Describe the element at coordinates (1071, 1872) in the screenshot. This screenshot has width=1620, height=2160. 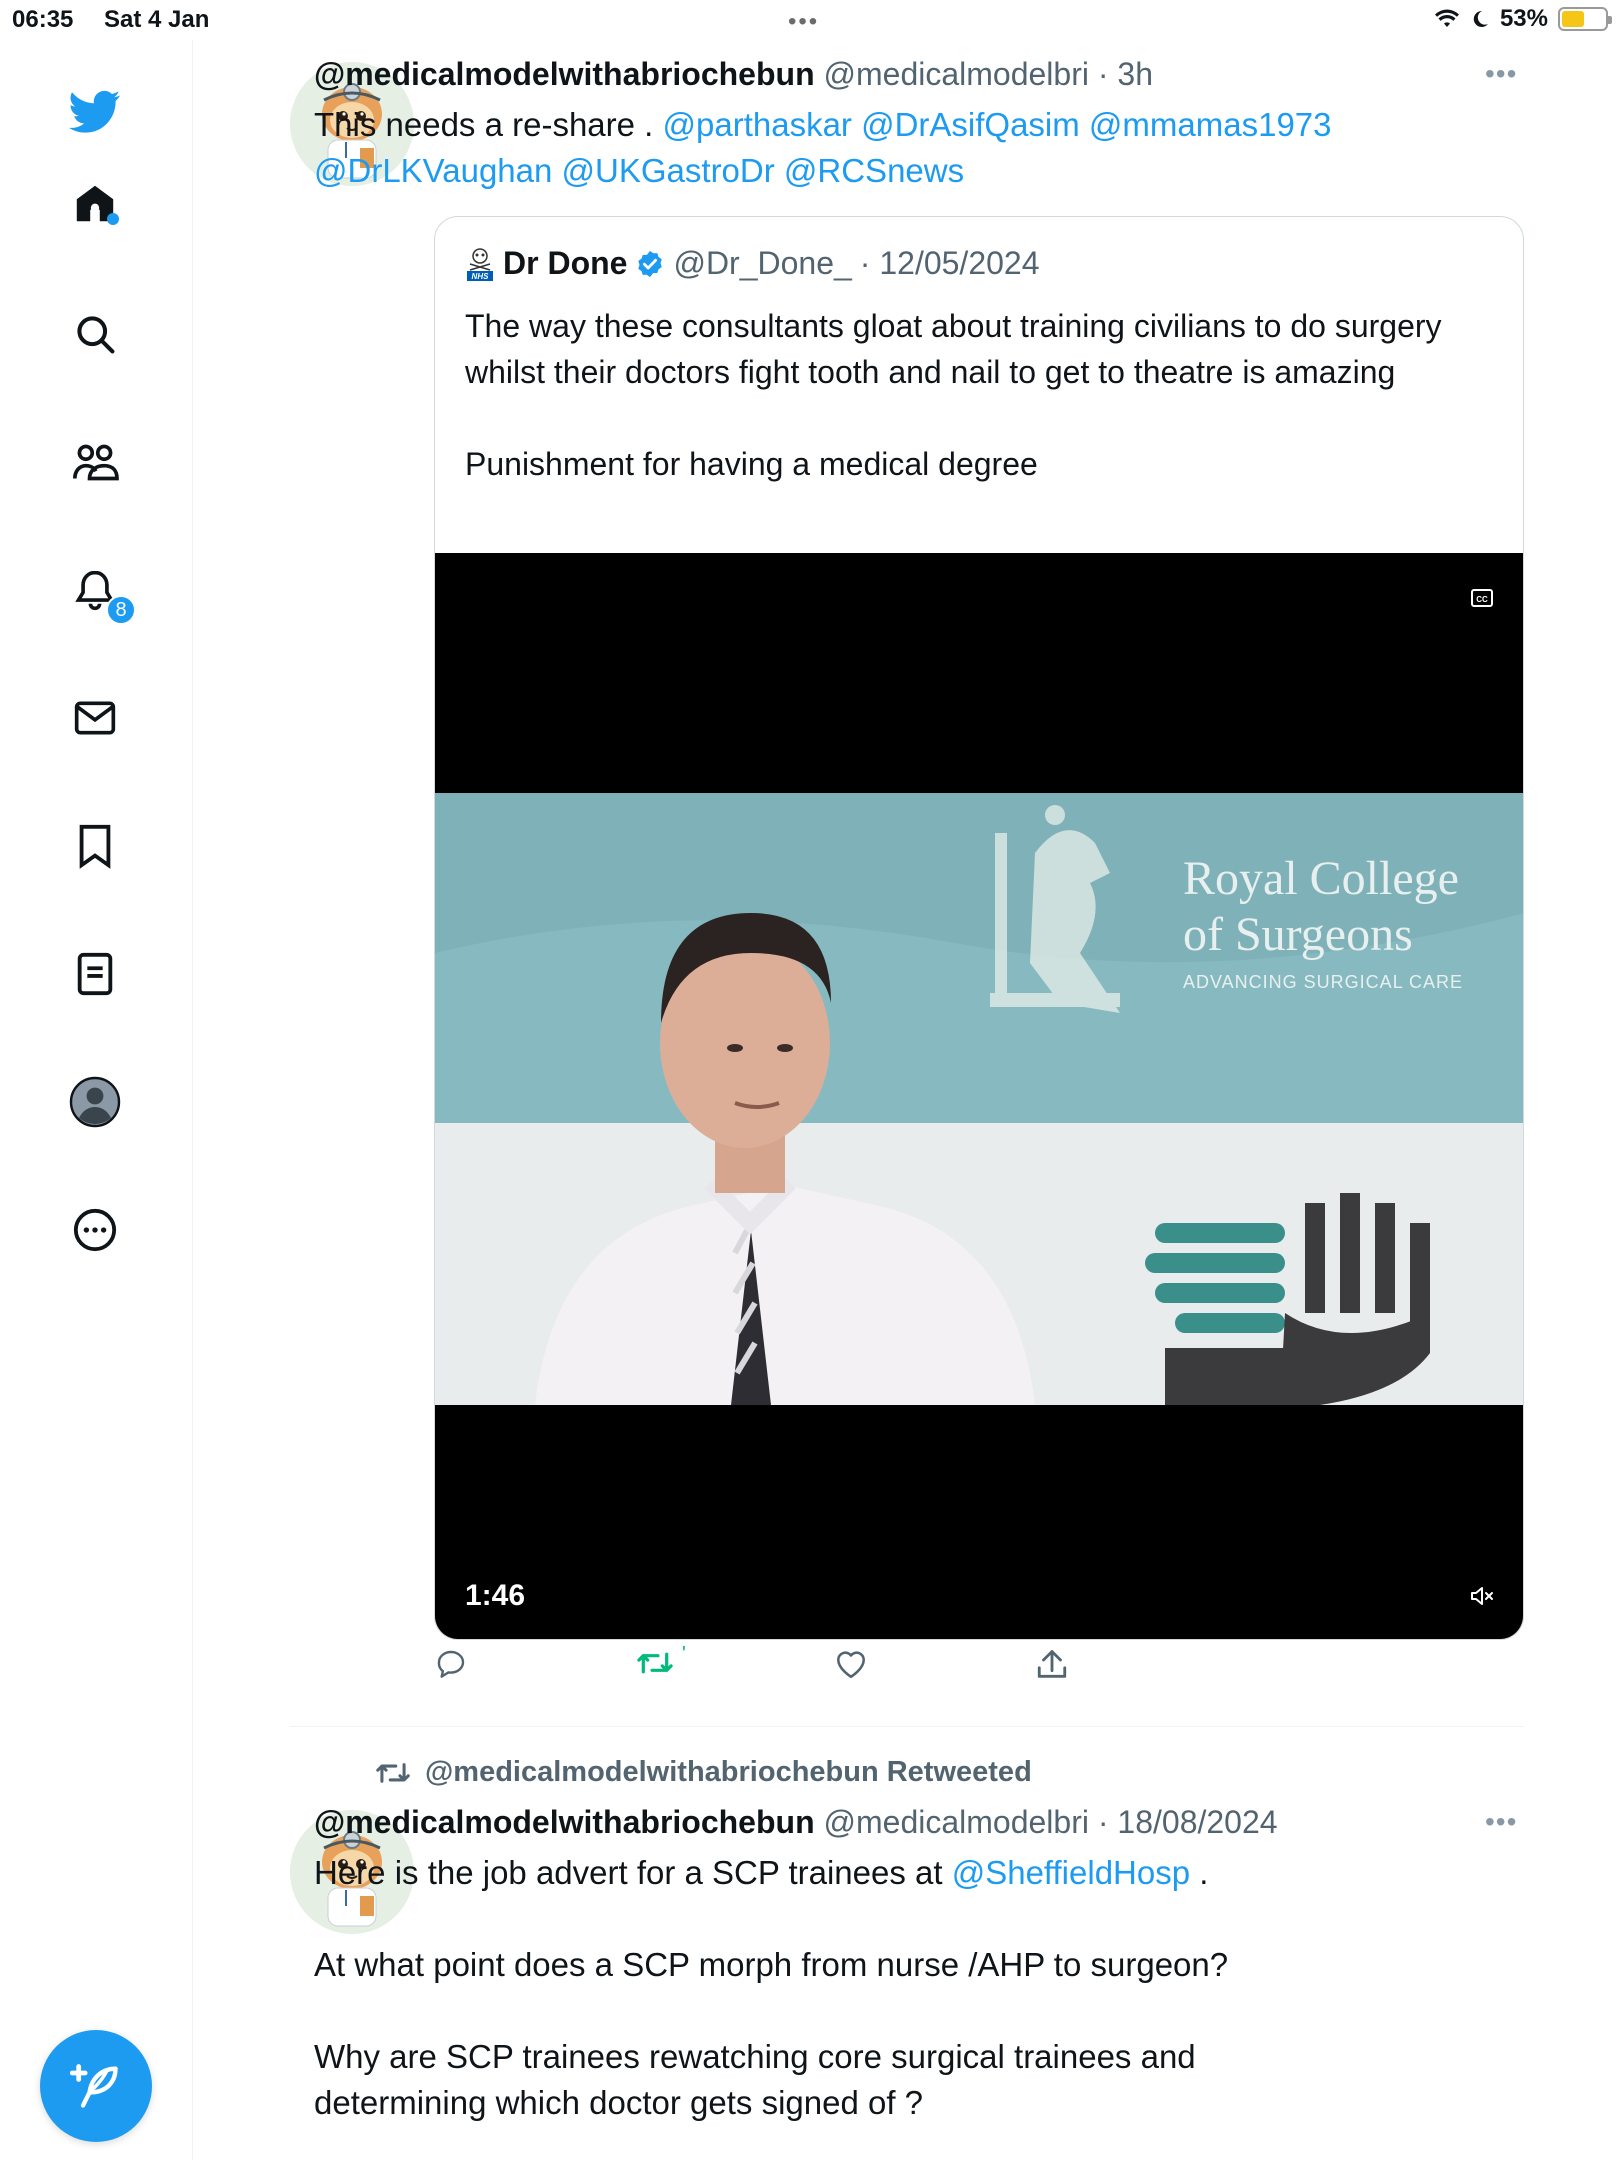
I see `mention-link: @SheffieldHosp` at that location.